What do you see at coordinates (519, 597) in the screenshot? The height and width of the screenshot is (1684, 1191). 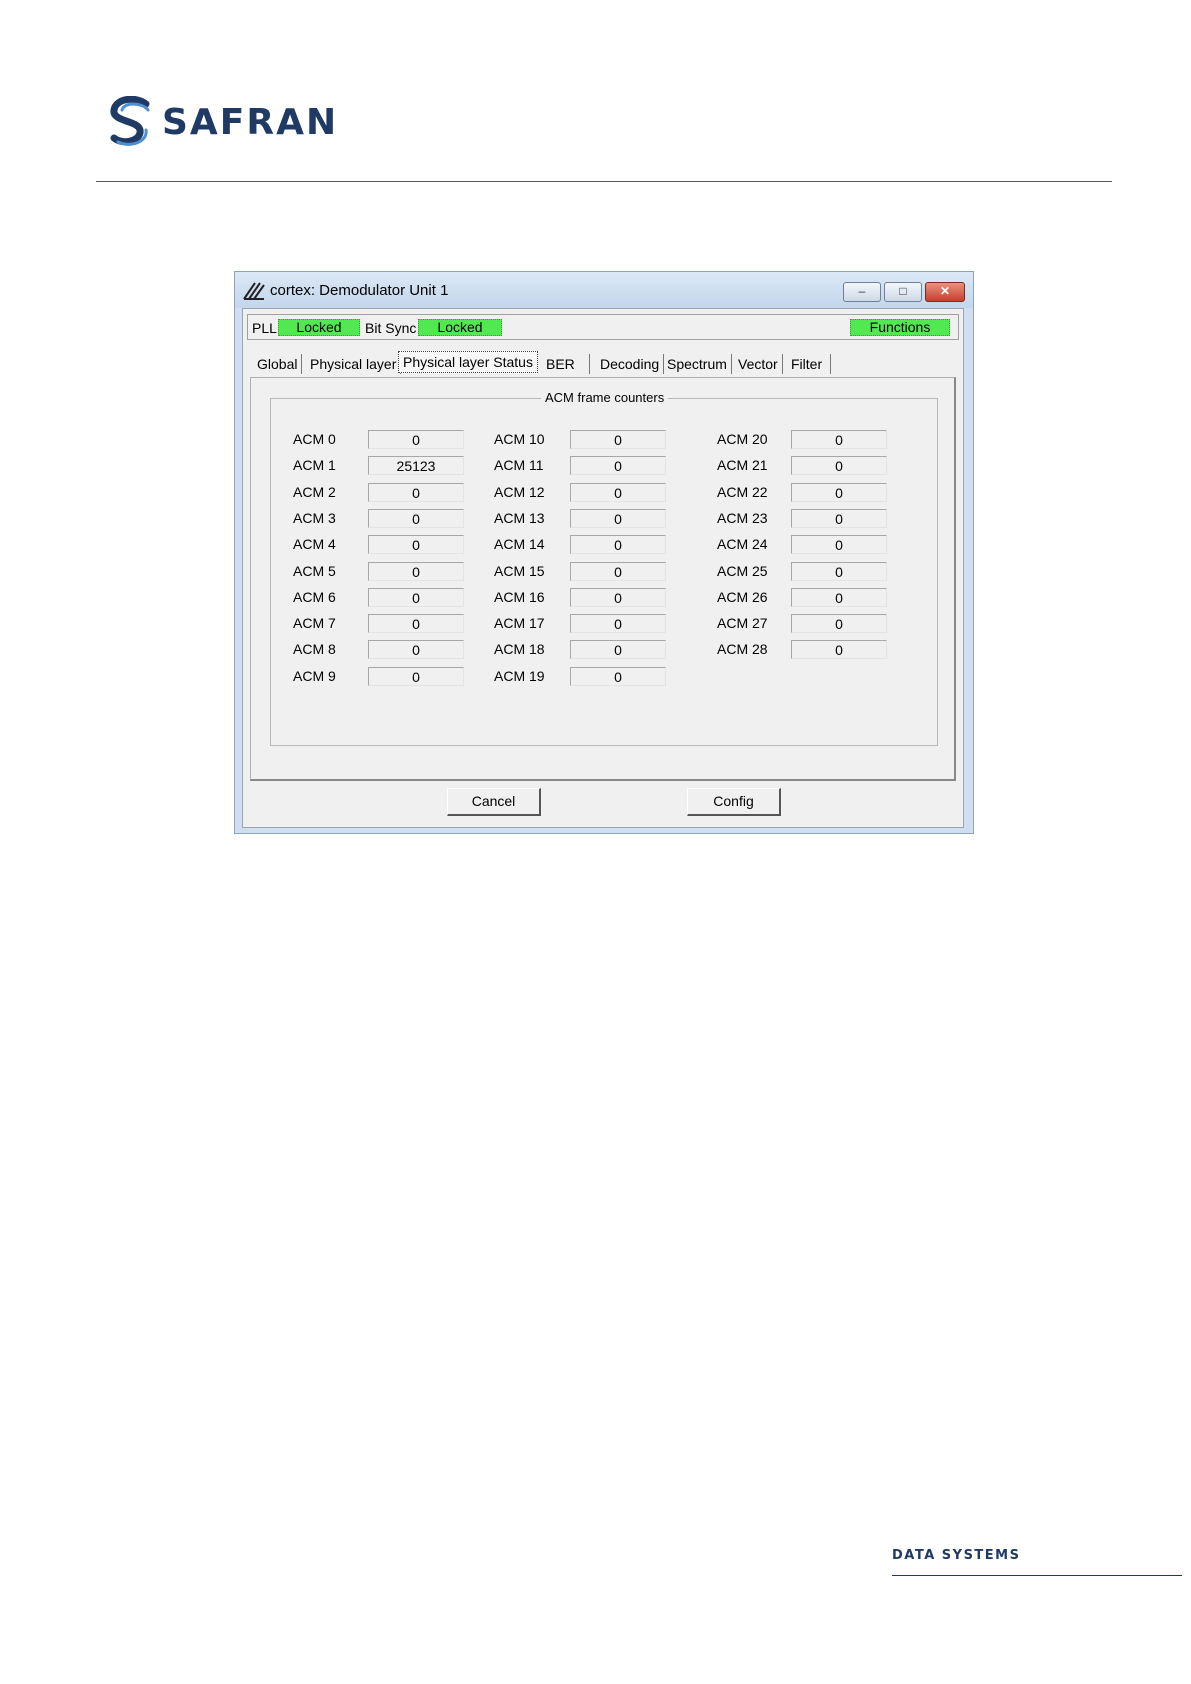 I see `acm-counter-label: ACM 16` at bounding box center [519, 597].